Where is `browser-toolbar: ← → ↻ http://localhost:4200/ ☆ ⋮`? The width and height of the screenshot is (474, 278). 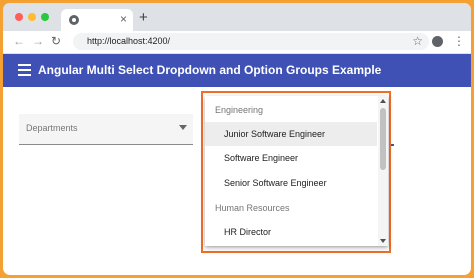 browser-toolbar: ← → ↻ http://localhost:4200/ ☆ ⋮ is located at coordinates (237, 42).